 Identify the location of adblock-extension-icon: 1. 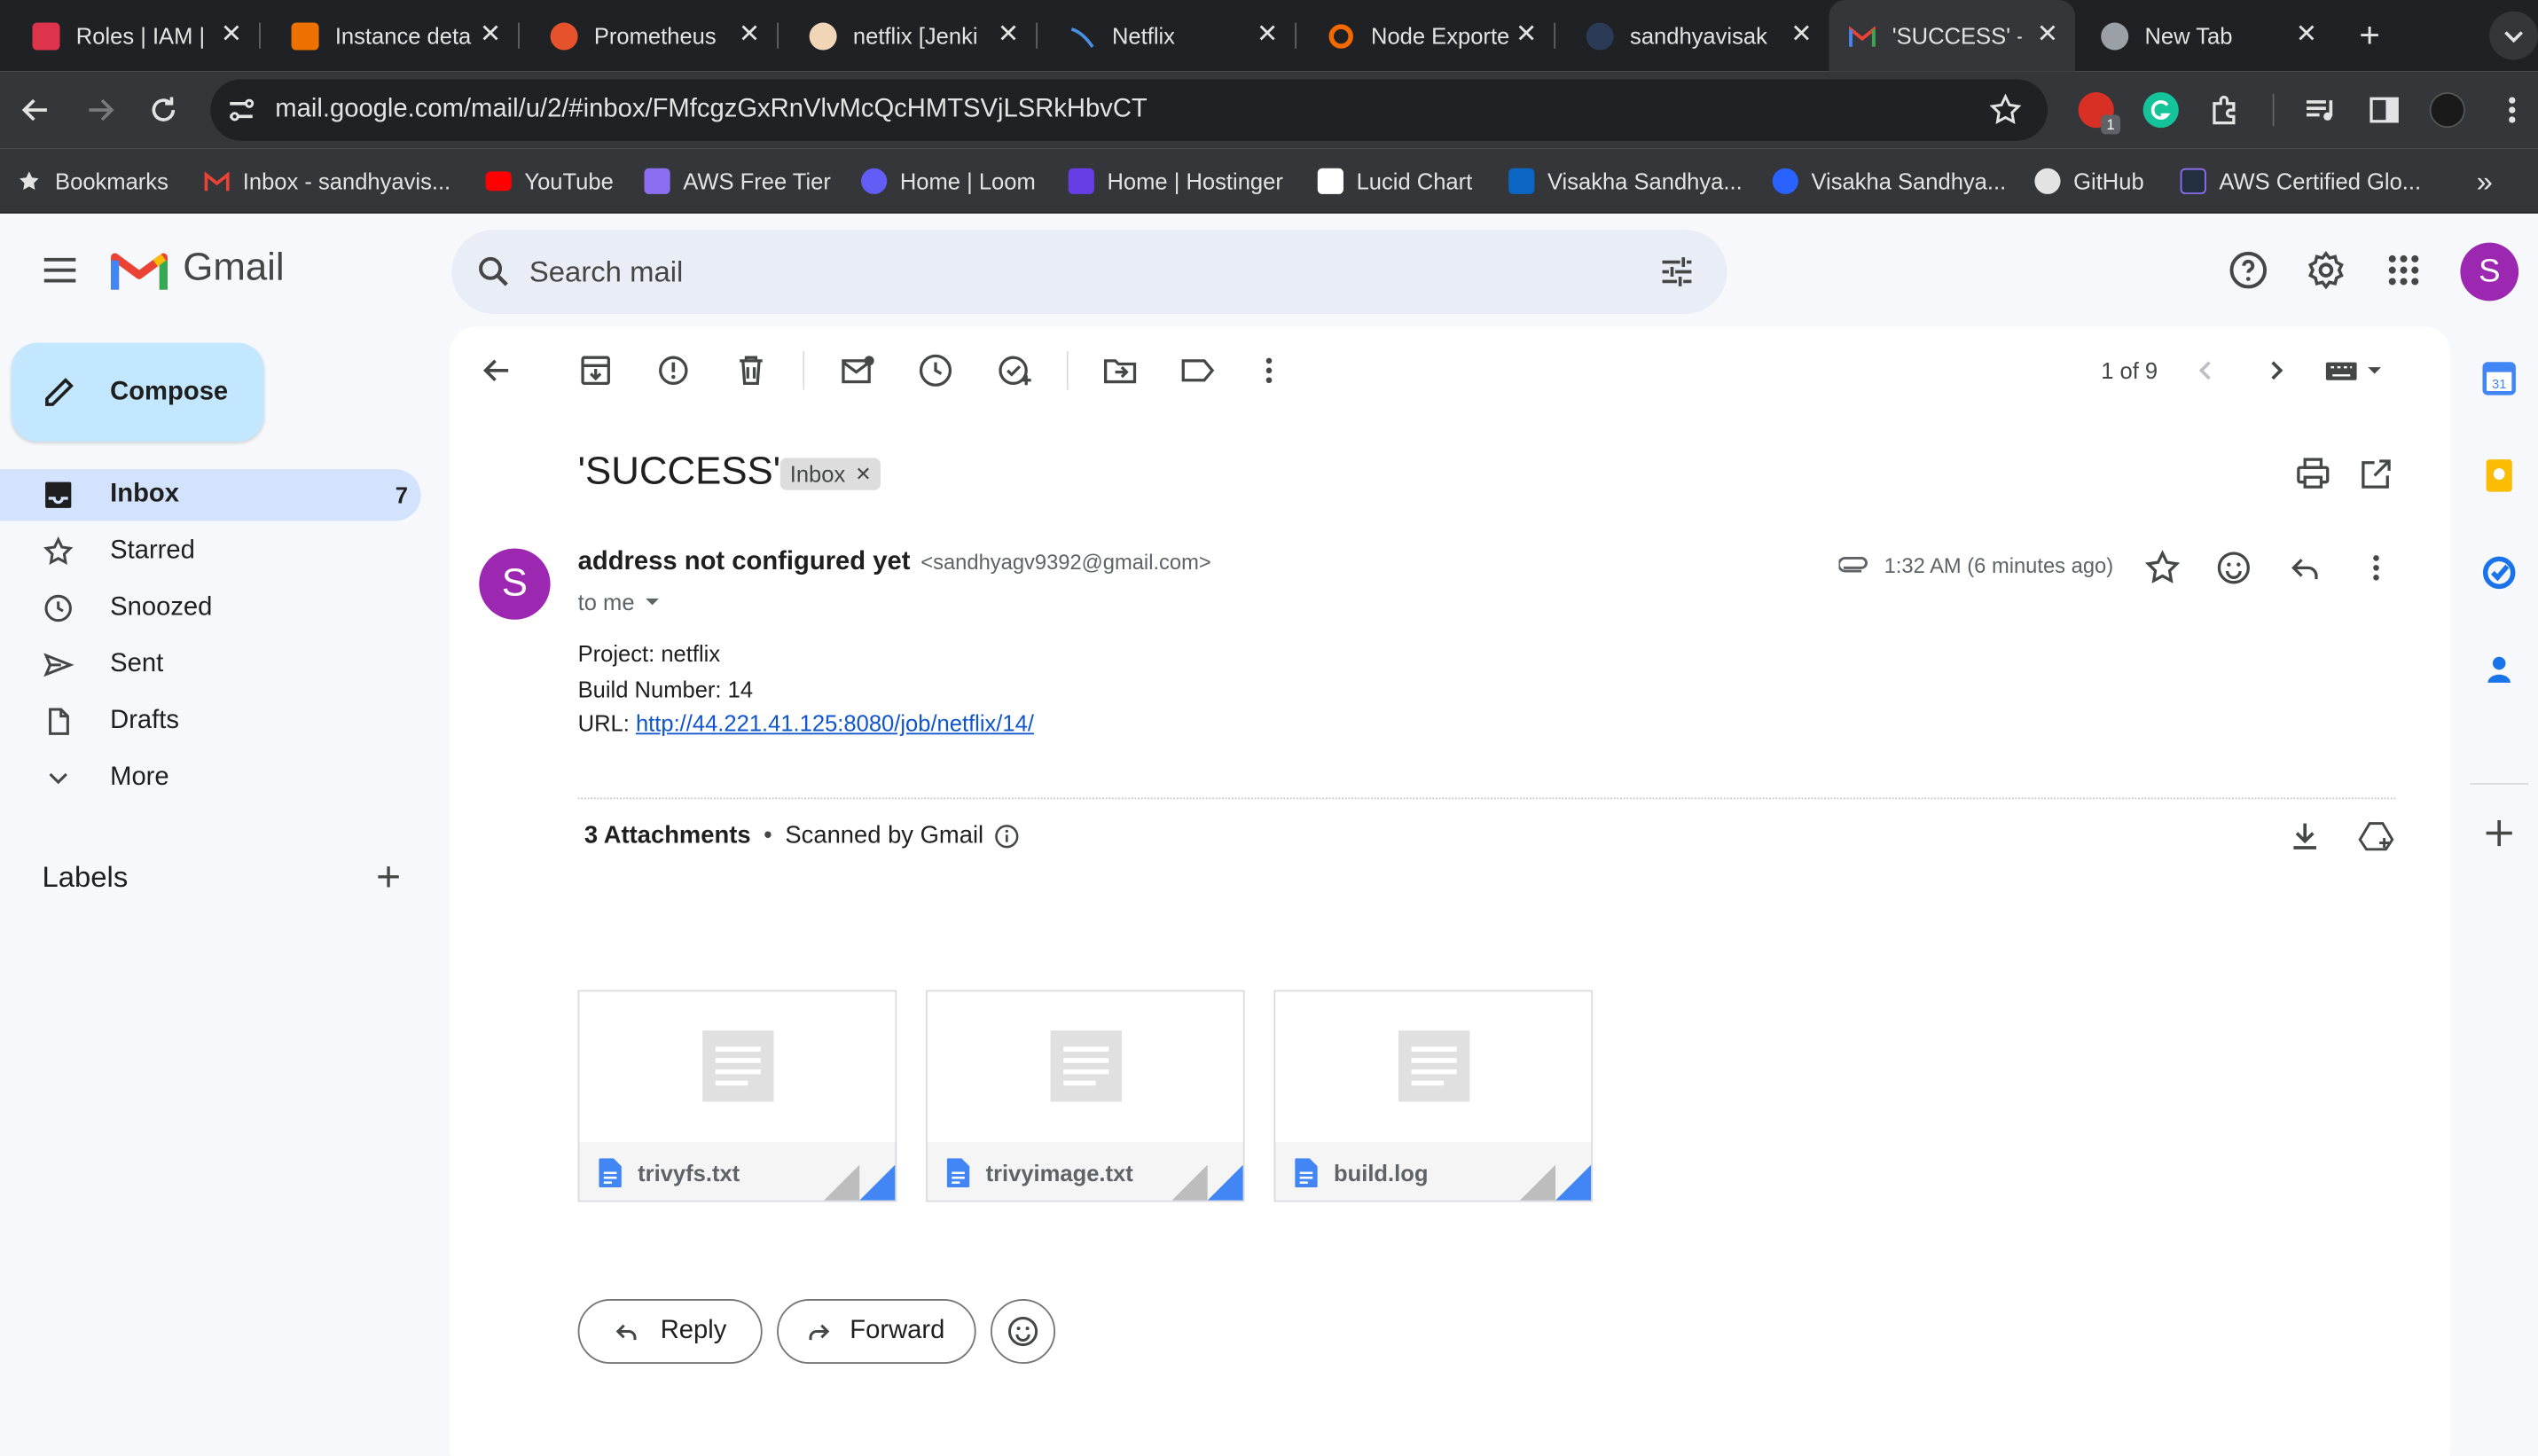
(2099, 113).